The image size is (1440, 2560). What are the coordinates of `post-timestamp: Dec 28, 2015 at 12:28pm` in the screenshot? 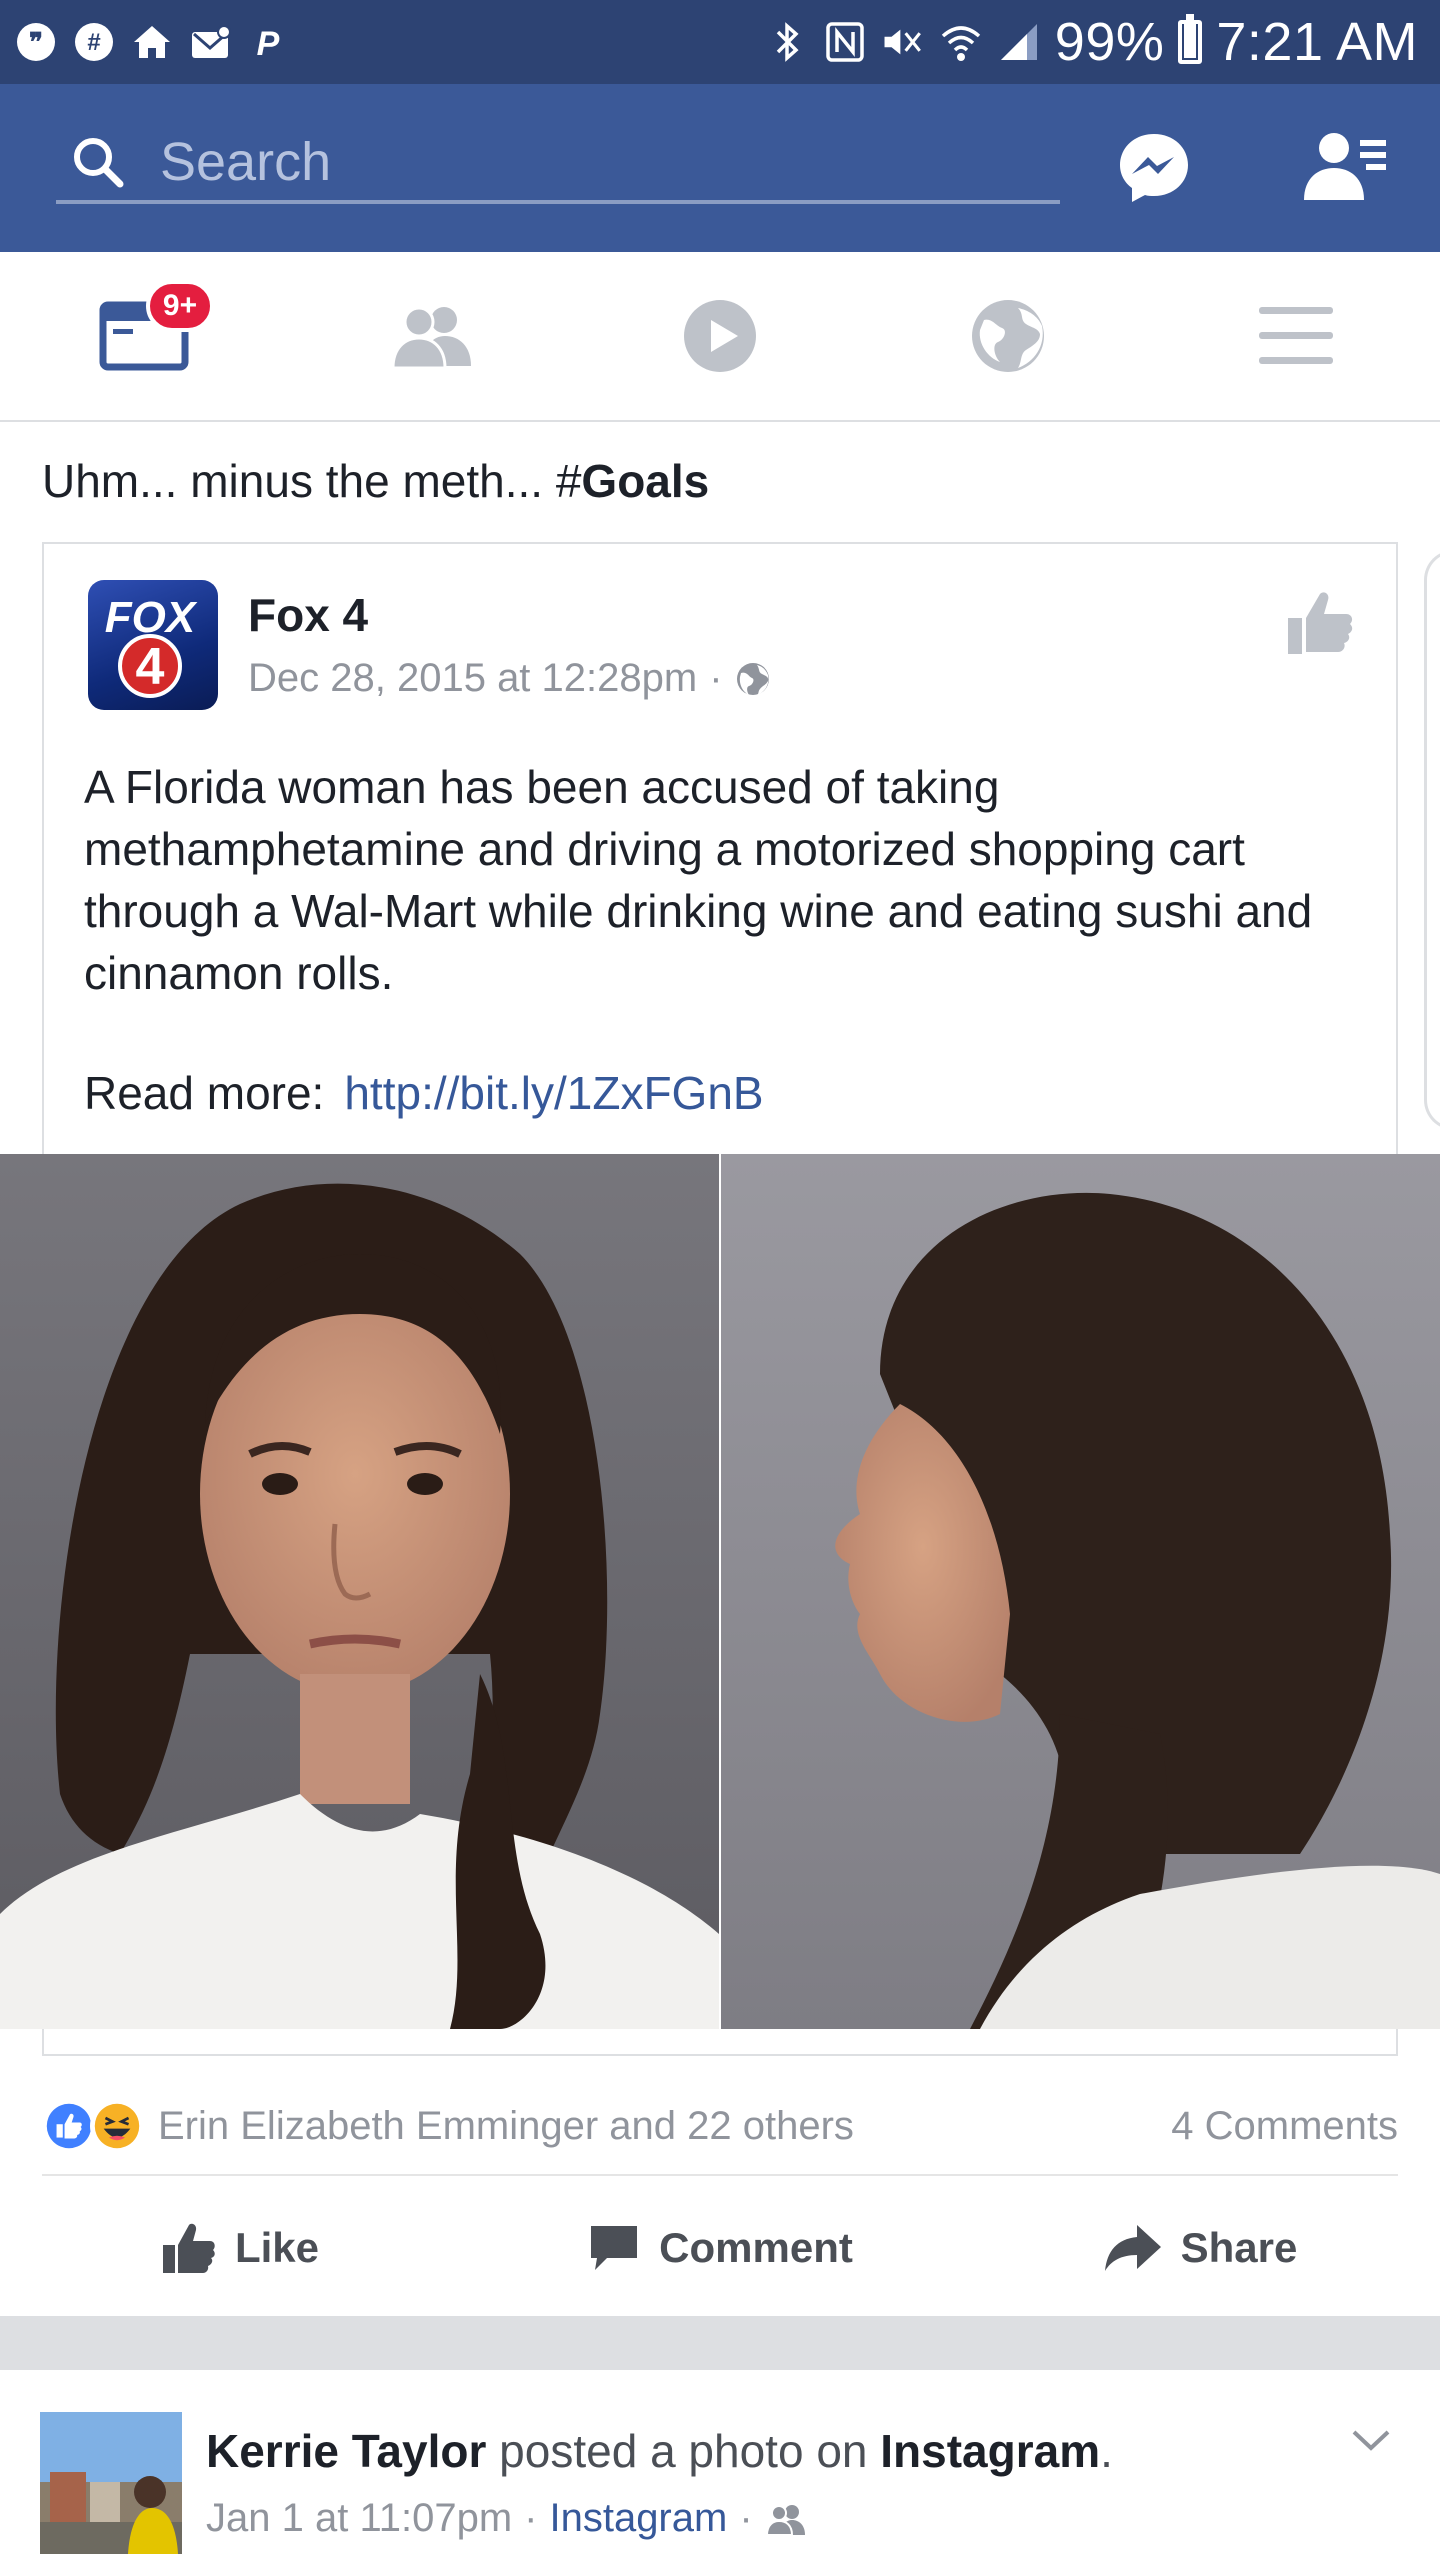 It's located at (472, 678).